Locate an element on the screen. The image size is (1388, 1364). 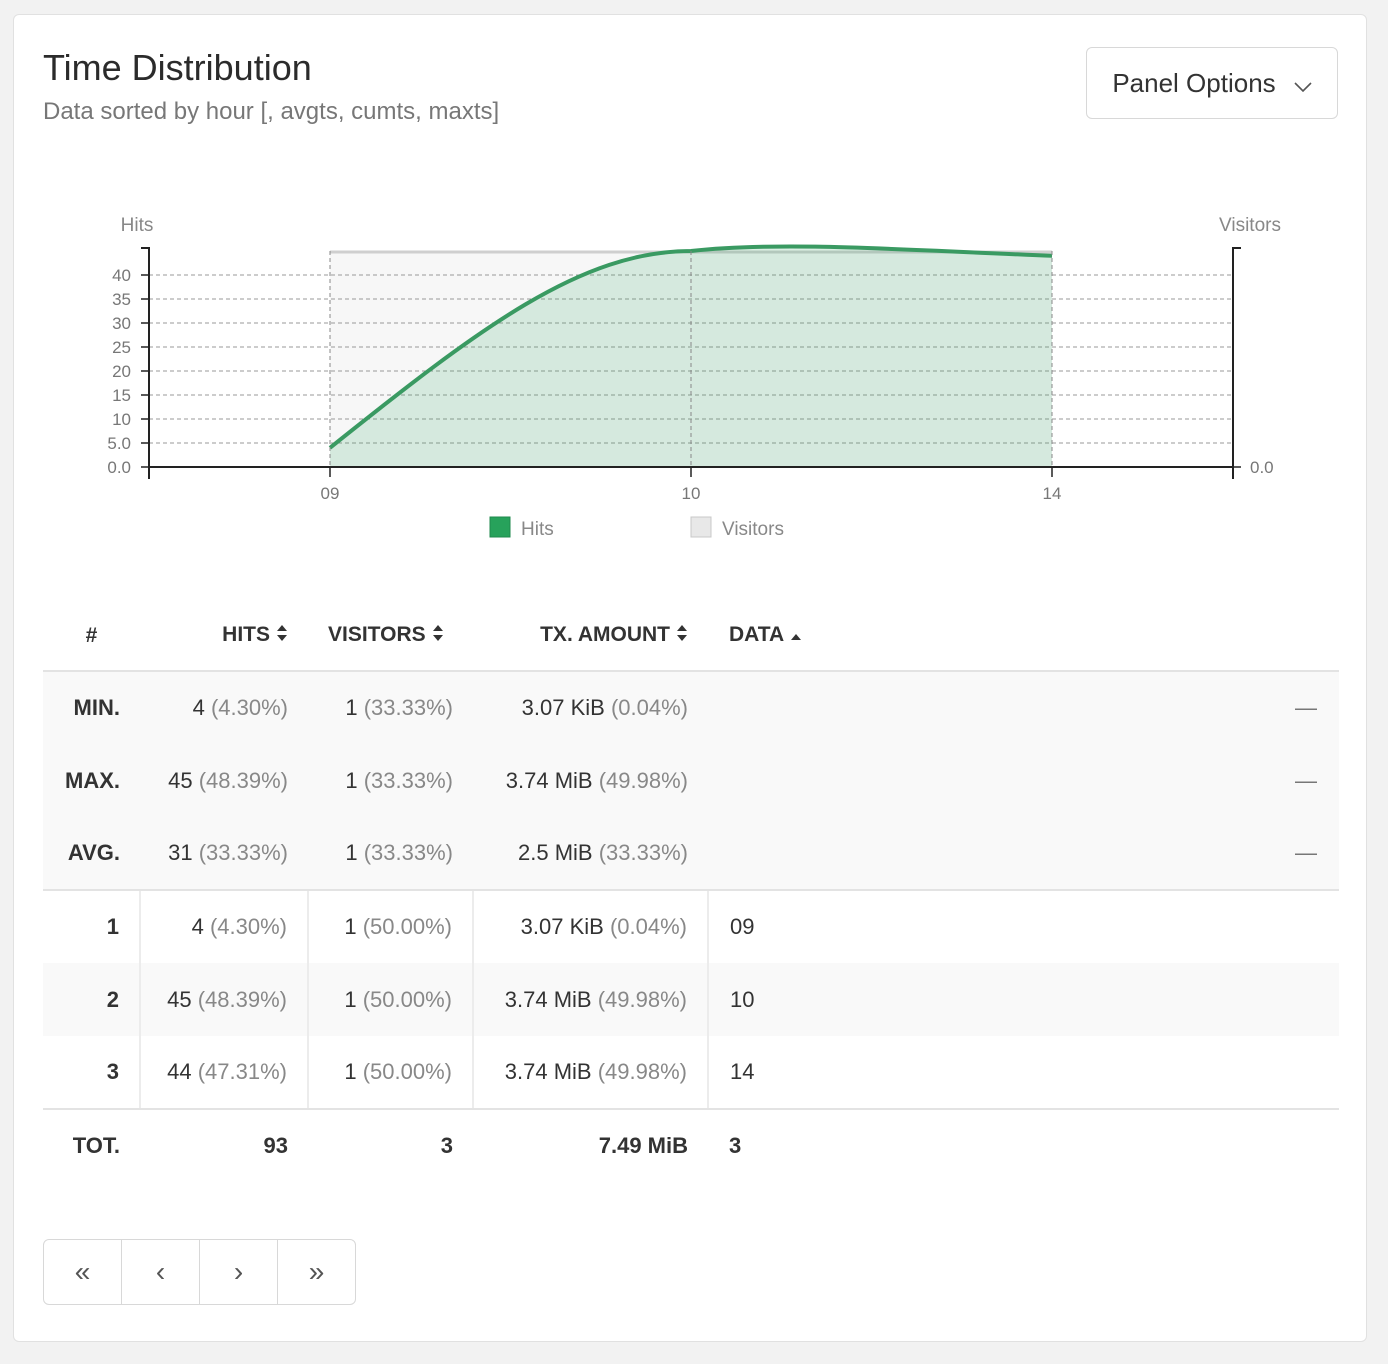
value: 2.5 MiB is located at coordinates (555, 852).